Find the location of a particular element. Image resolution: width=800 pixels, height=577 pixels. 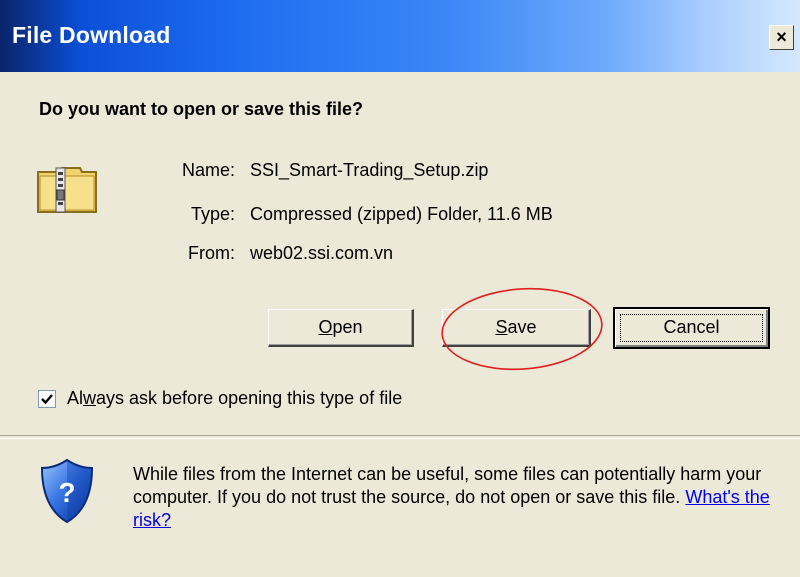

file-type-value: Compressed (zipped) Folder, 11.6 MB is located at coordinates (401, 214).